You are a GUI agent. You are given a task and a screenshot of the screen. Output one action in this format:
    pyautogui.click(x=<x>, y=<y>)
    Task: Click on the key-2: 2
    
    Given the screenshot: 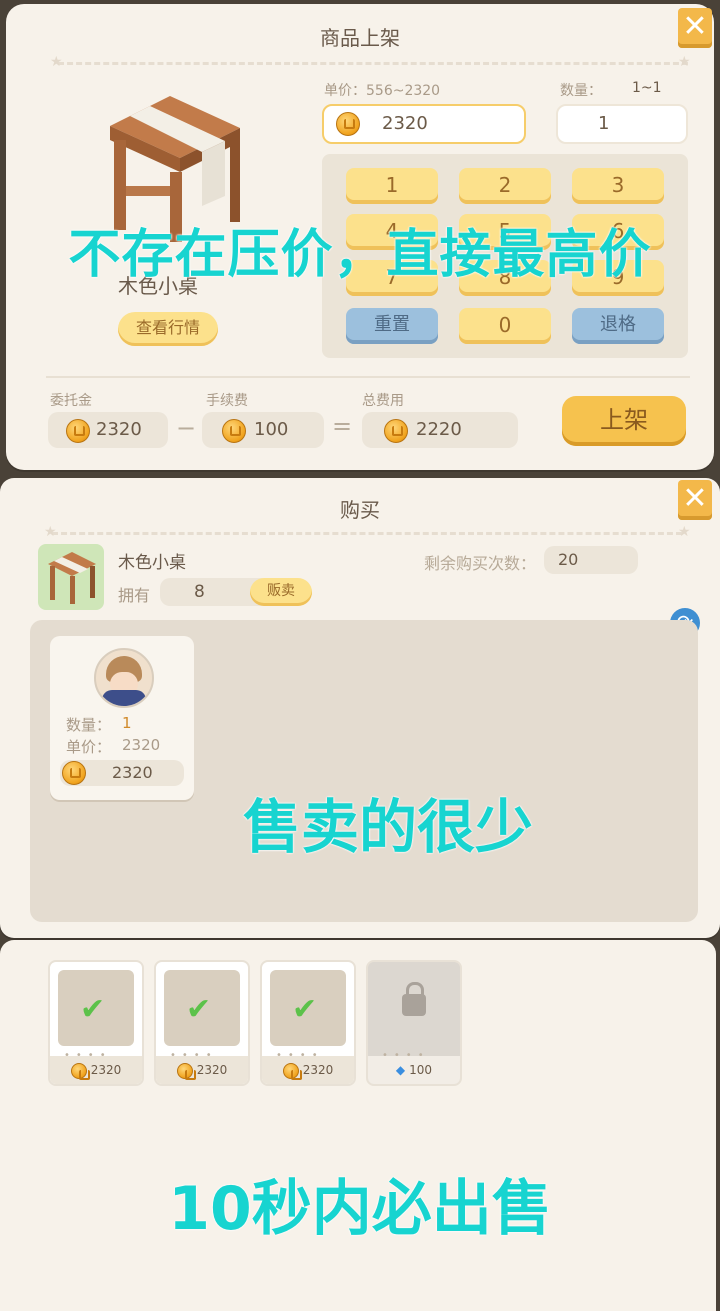 What is the action you would take?
    pyautogui.click(x=505, y=186)
    